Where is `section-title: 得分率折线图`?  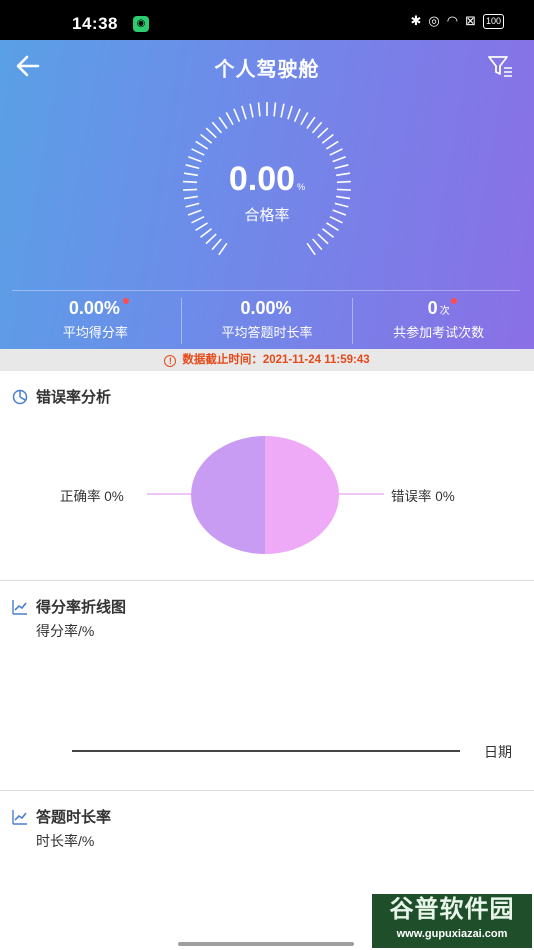
section-title: 得分率折线图 is located at coordinates (69, 606).